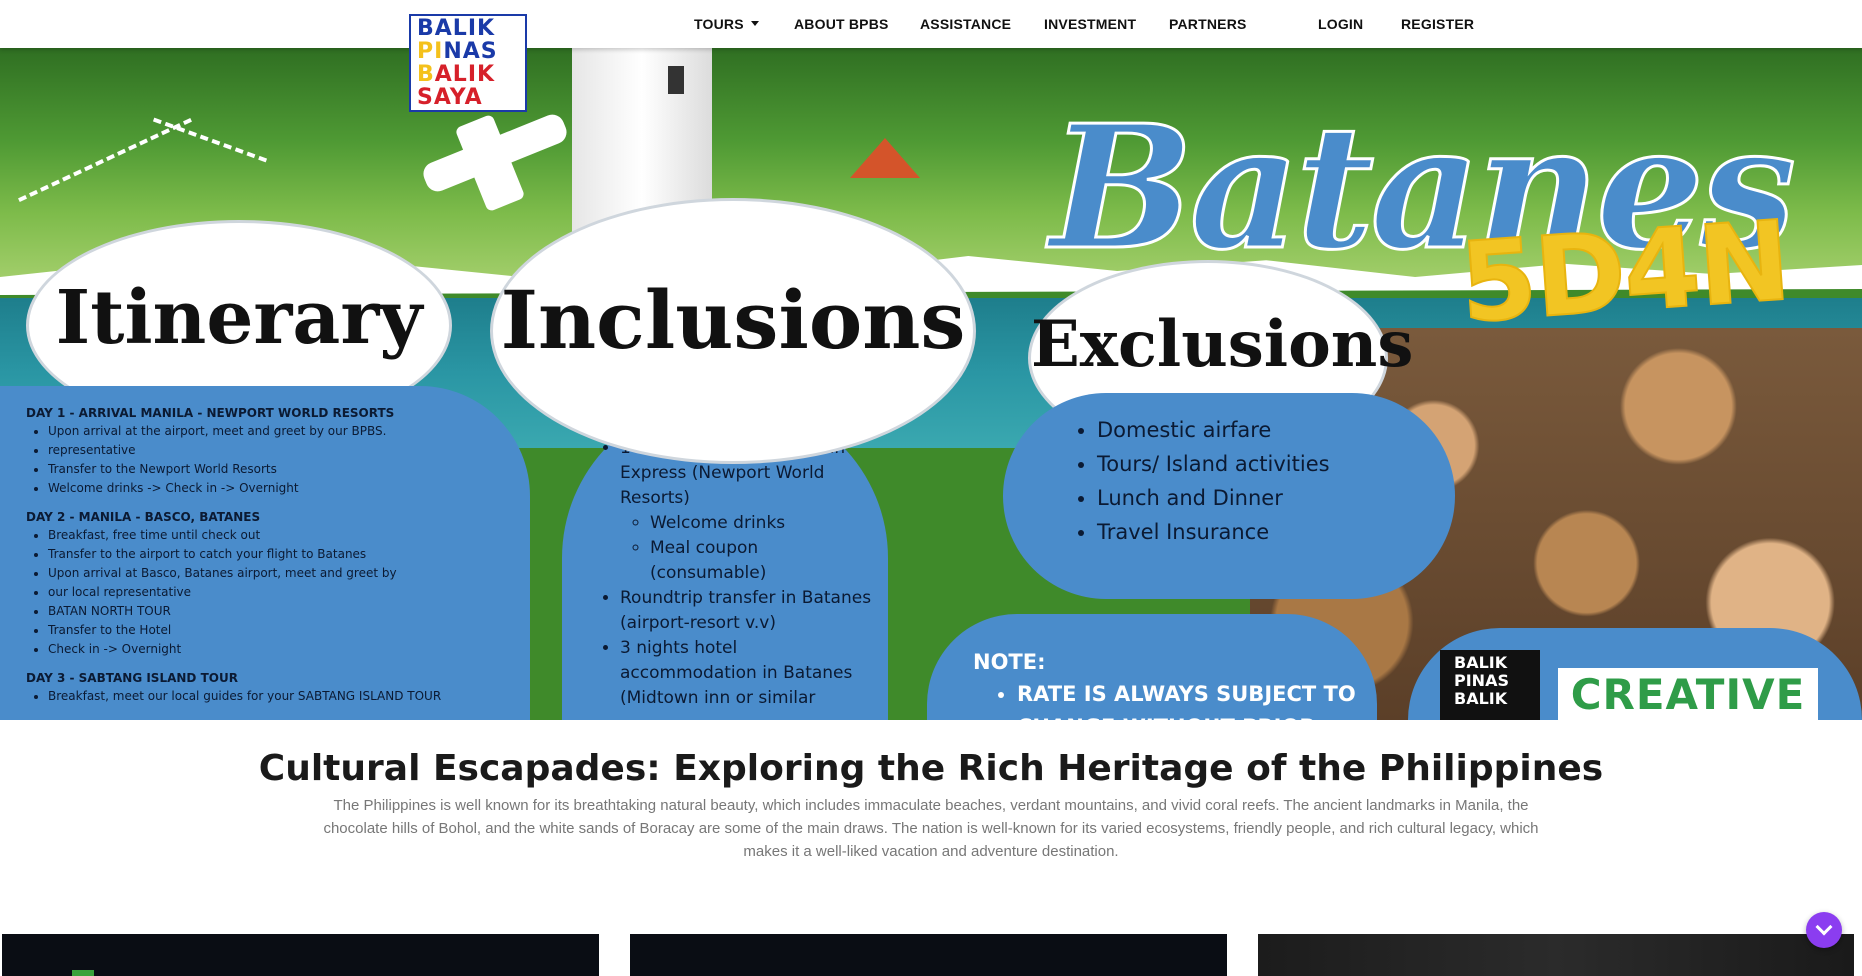 This screenshot has width=1862, height=976. What do you see at coordinates (83, 973) in the screenshot?
I see `gallery-card-accent` at bounding box center [83, 973].